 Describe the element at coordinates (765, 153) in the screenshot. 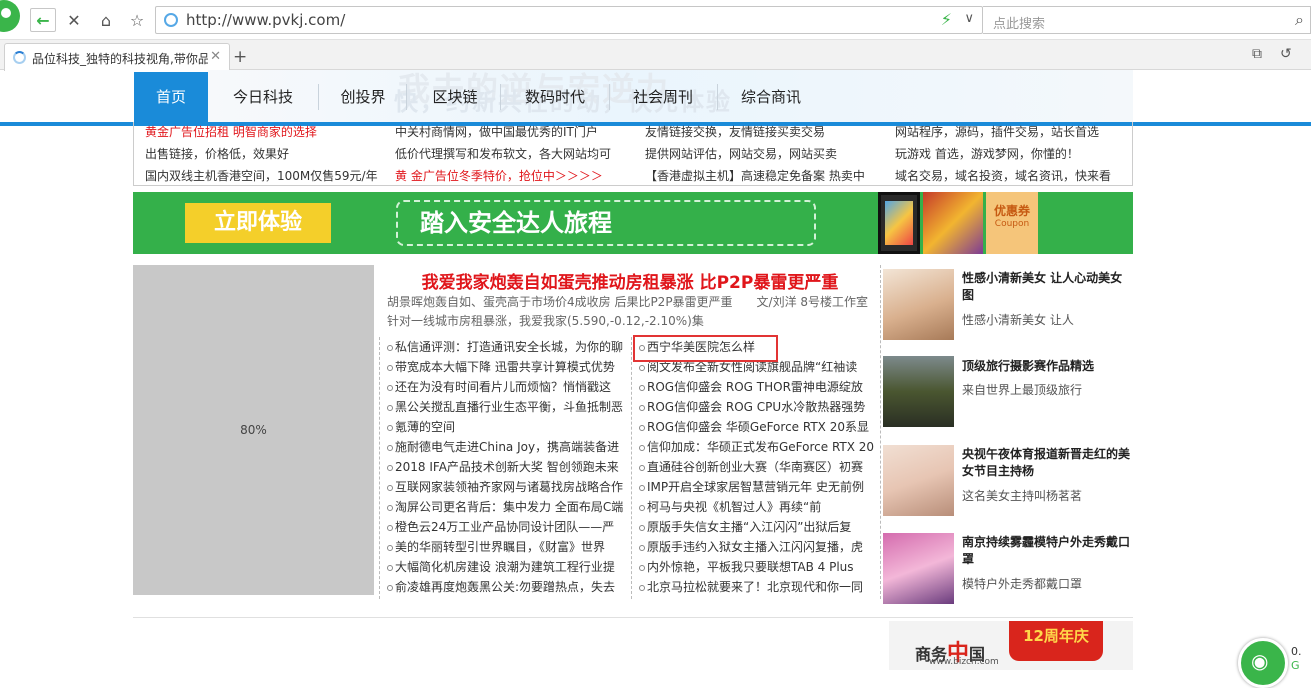

I see `ad-link: 提供网站评估，网站交易，网站买卖` at that location.